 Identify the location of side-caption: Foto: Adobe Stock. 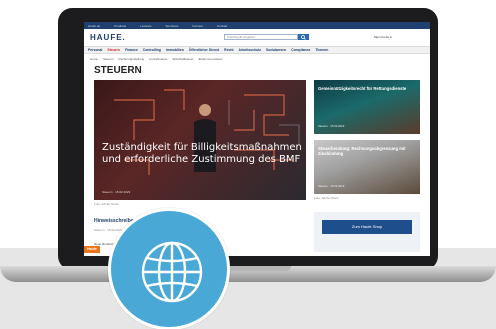
(326, 198).